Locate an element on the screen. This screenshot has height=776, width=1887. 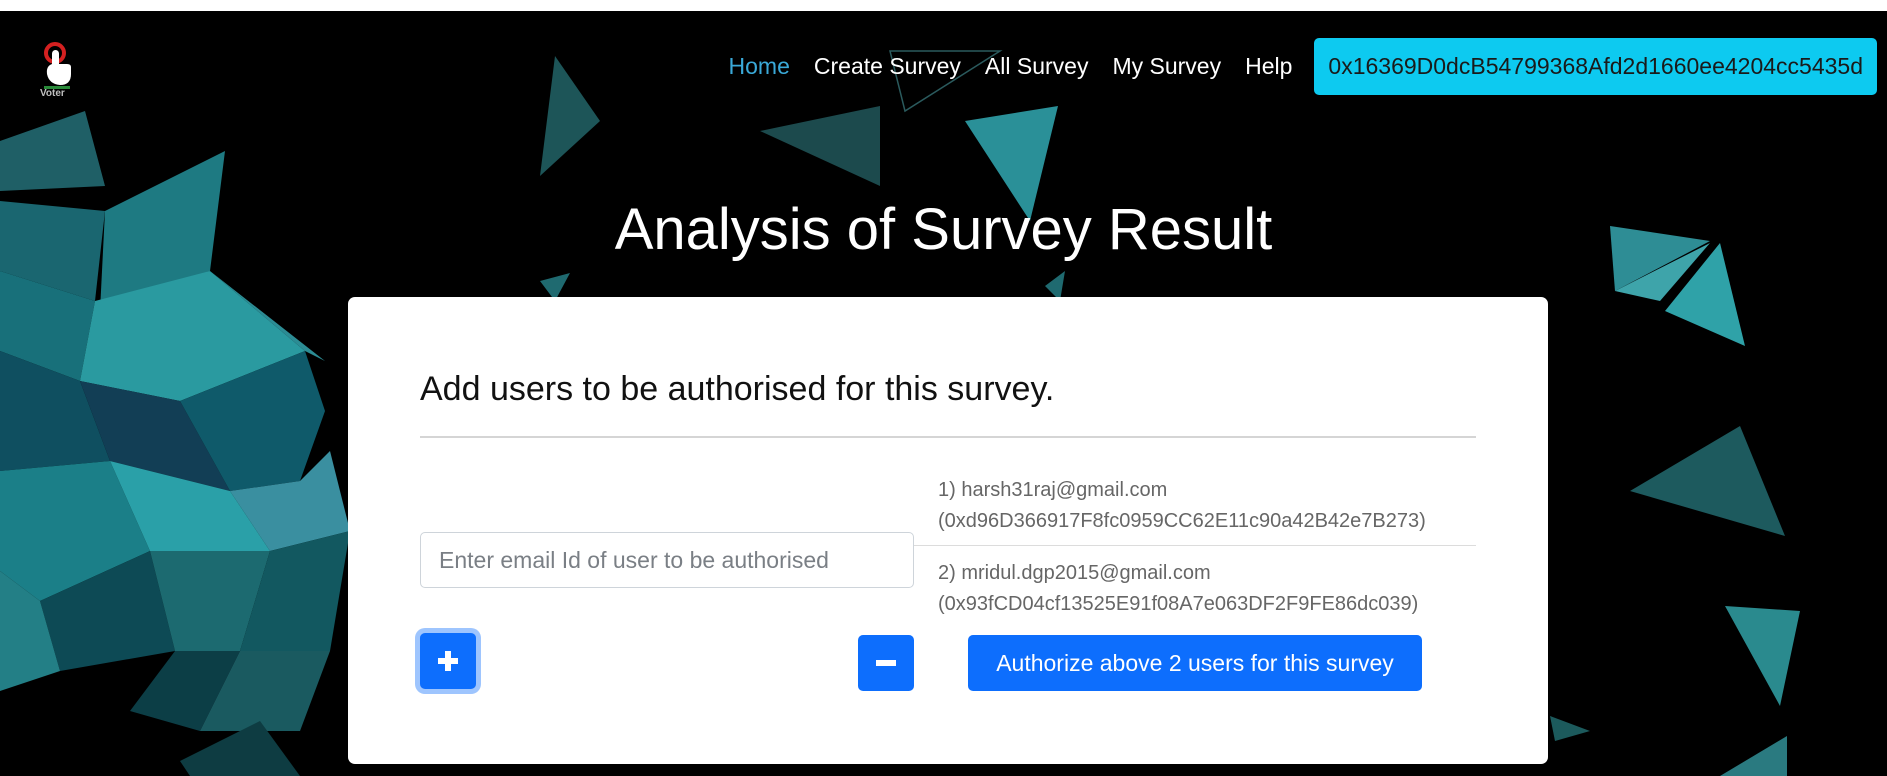
plus-icon is located at coordinates (448, 661).